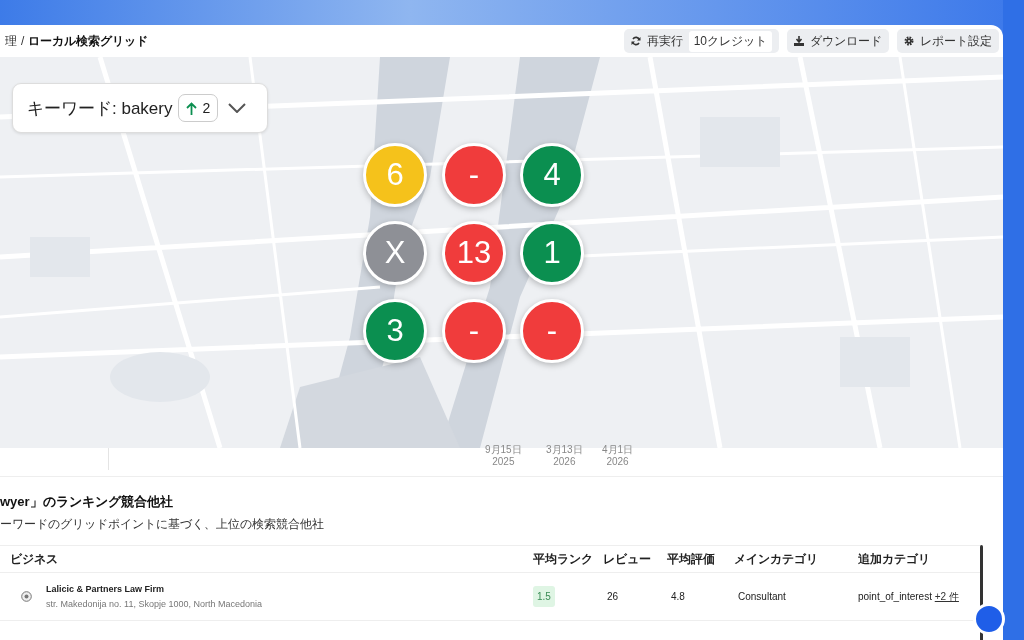  I want to click on timeline-date: 9月15日 2025, so click(503, 456).